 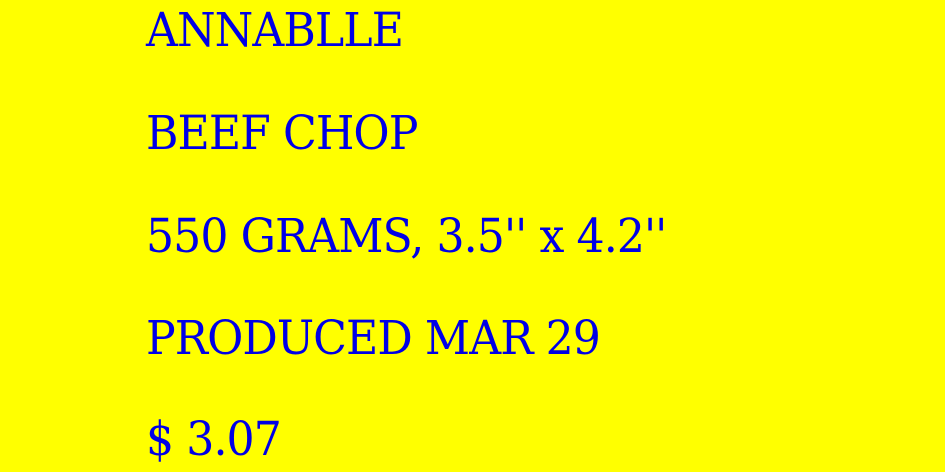 I want to click on produced-date-text: PRODUCED MAR 29, so click(x=373, y=338).